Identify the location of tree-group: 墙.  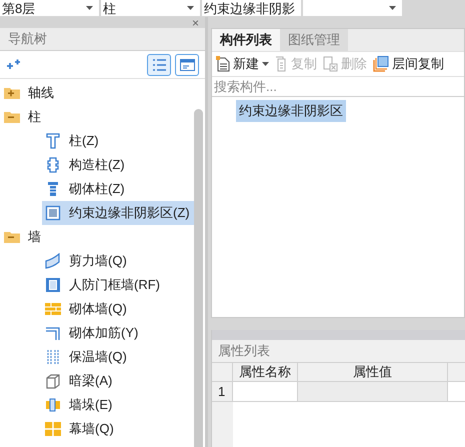
(97, 237).